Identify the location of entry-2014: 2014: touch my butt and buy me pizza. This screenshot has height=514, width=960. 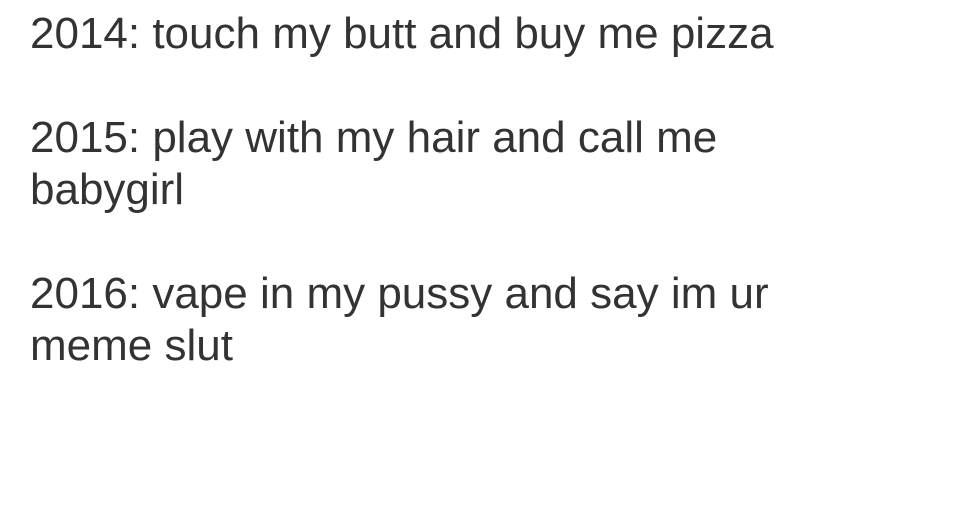
(485, 34).